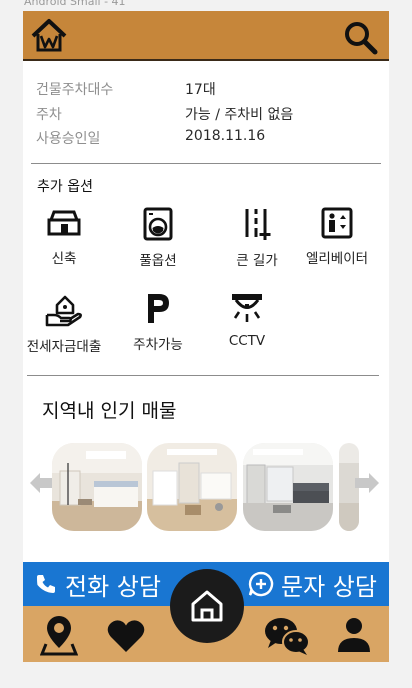 This screenshot has height=688, width=412. What do you see at coordinates (200, 90) in the screenshot?
I see `info-value: 17대` at bounding box center [200, 90].